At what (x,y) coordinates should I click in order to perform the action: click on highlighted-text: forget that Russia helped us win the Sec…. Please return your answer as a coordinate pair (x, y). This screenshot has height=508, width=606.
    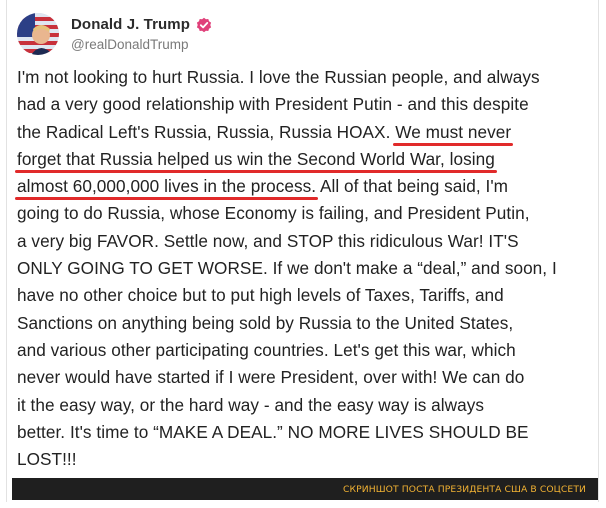
    Looking at the image, I should click on (256, 158).